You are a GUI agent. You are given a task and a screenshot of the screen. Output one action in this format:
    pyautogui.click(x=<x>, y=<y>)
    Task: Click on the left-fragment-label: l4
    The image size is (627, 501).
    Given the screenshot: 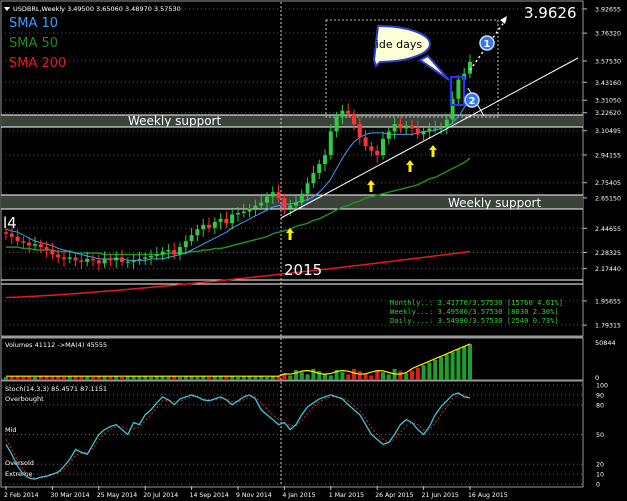 What is the action you would take?
    pyautogui.click(x=10, y=223)
    